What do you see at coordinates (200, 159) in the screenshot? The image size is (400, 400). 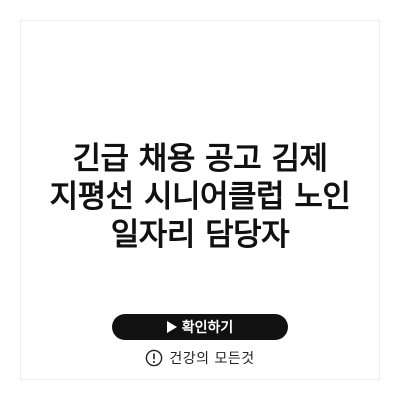 I see `headline-line-1: 긴급 채용 공고 김제` at bounding box center [200, 159].